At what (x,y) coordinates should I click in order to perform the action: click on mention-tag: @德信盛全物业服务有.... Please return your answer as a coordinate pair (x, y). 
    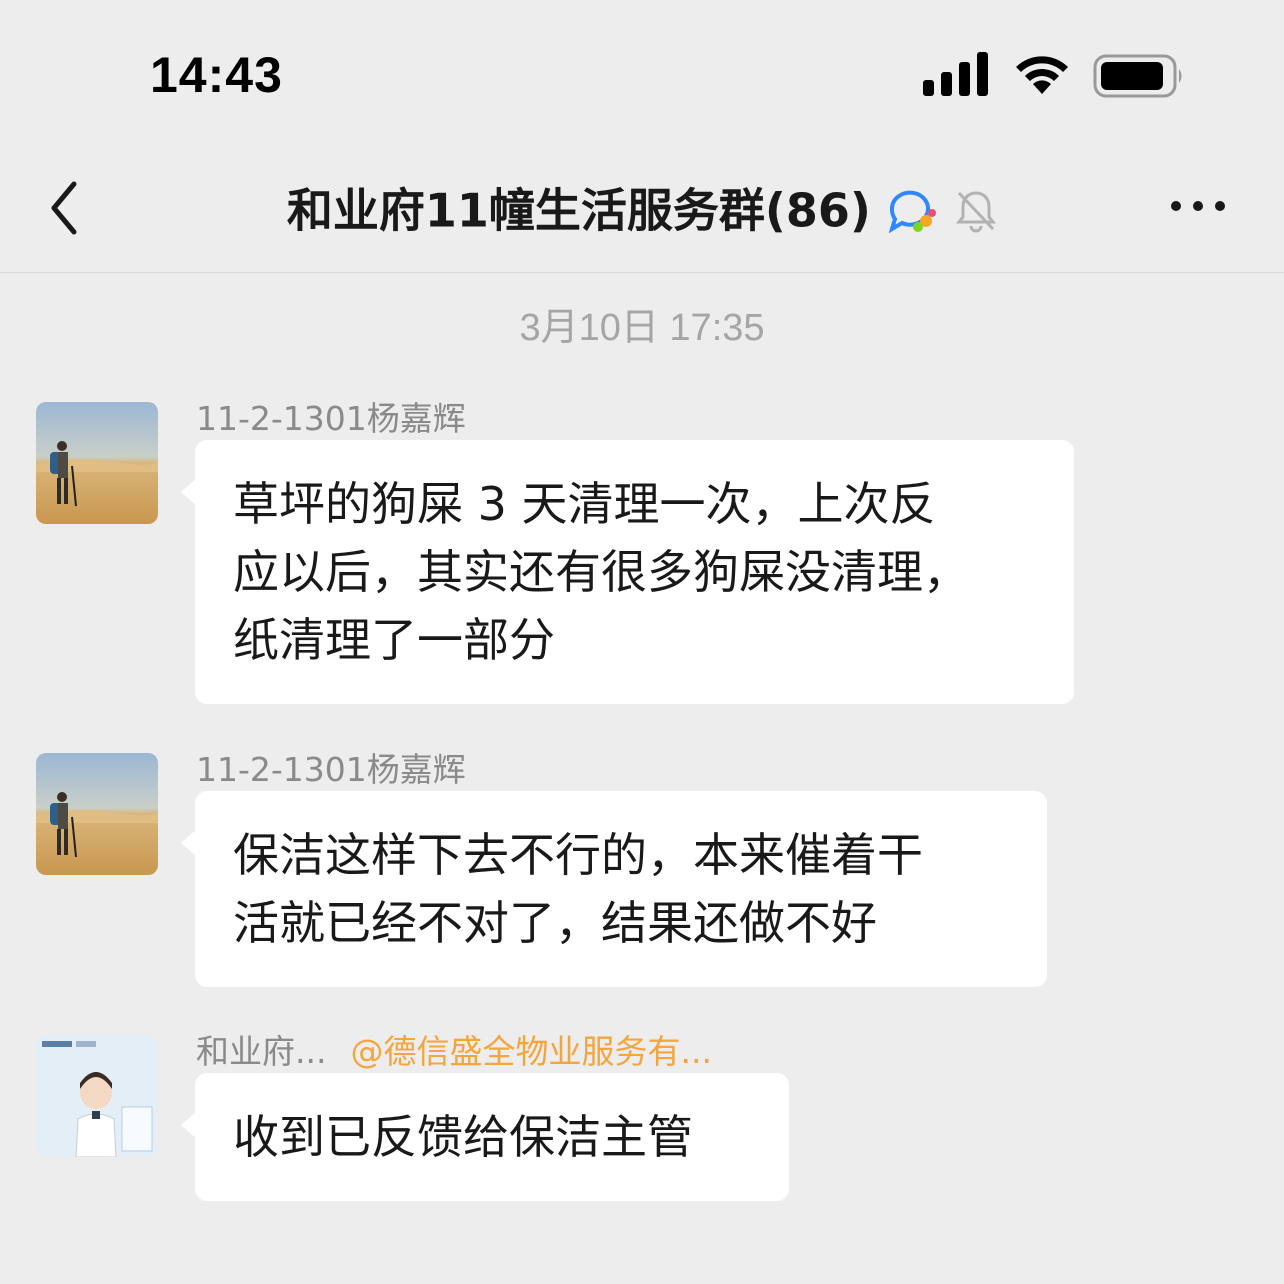
    Looking at the image, I should click on (530, 1051).